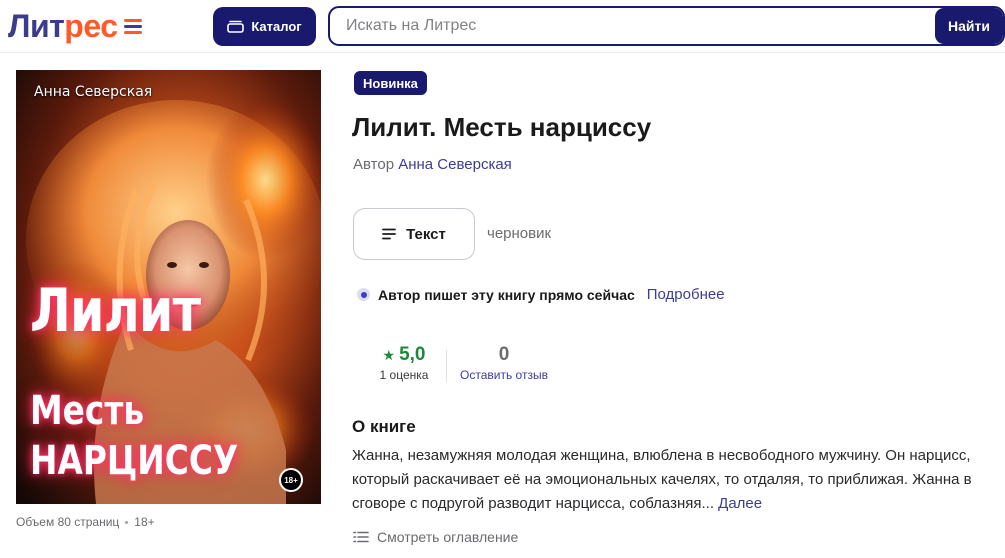  Describe the element at coordinates (686, 294) in the screenshot. I see `more-details-link: Подробнее` at that location.